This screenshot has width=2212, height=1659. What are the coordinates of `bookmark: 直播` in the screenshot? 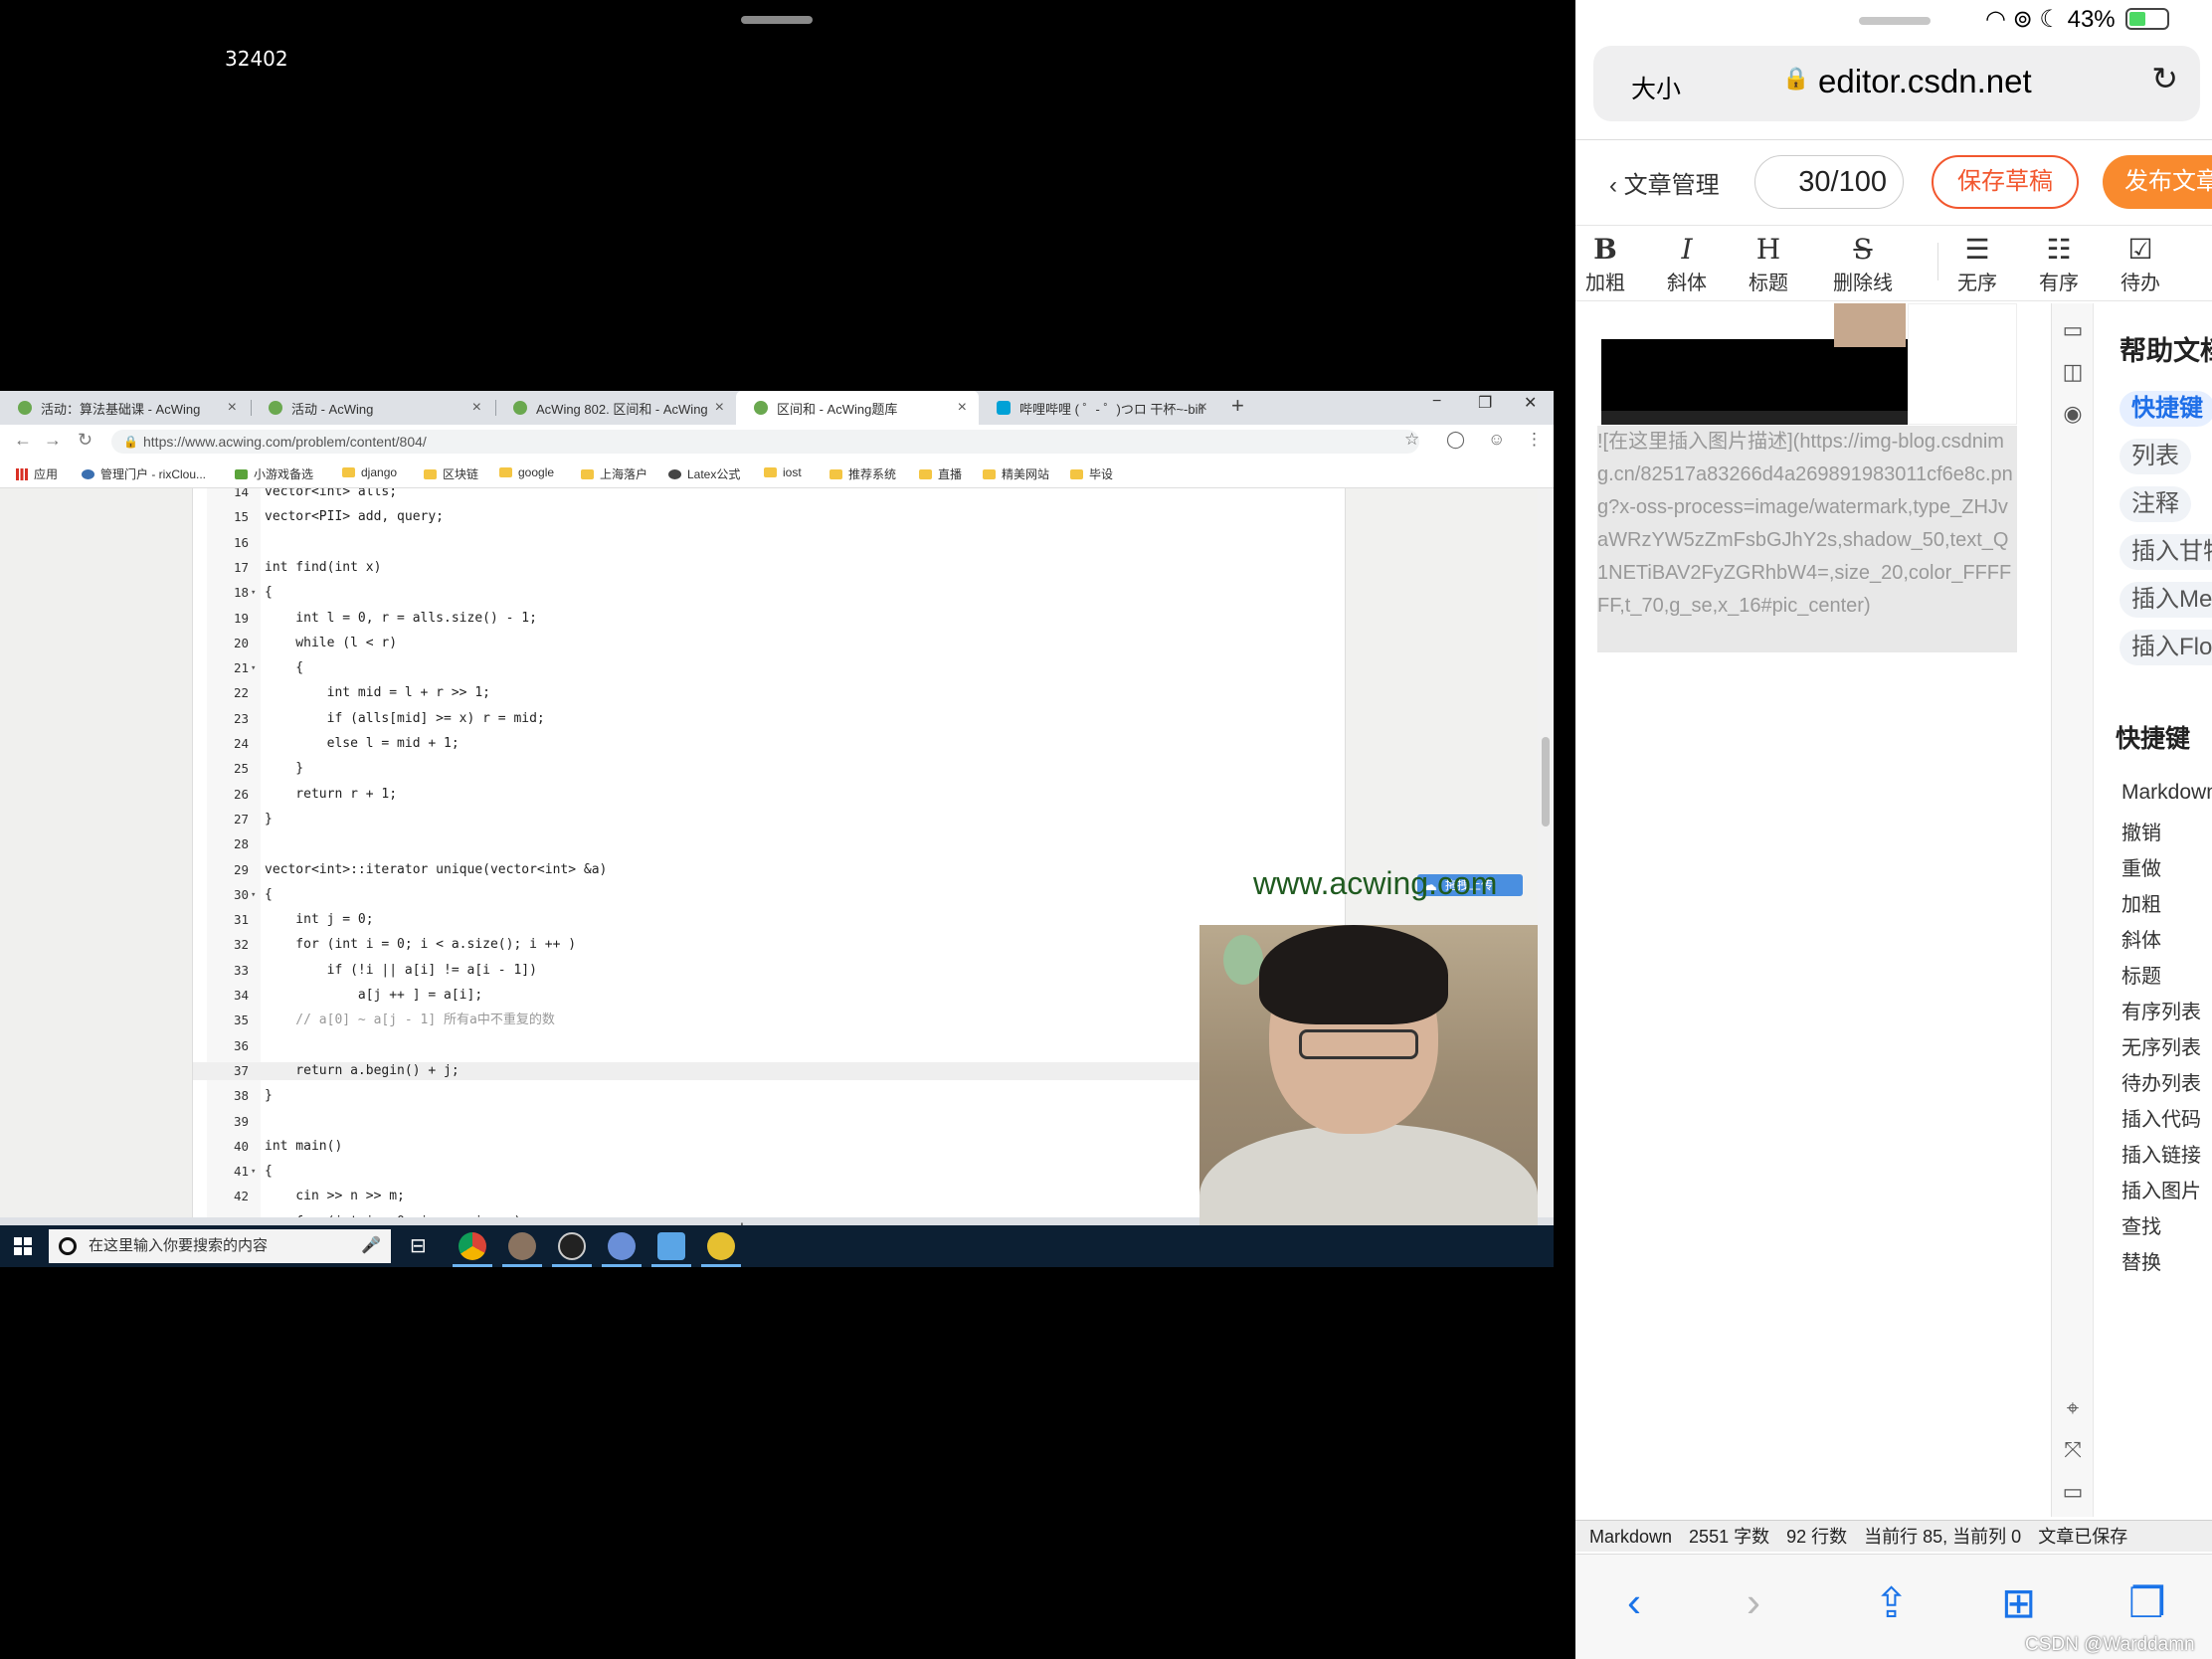 It's located at (940, 473).